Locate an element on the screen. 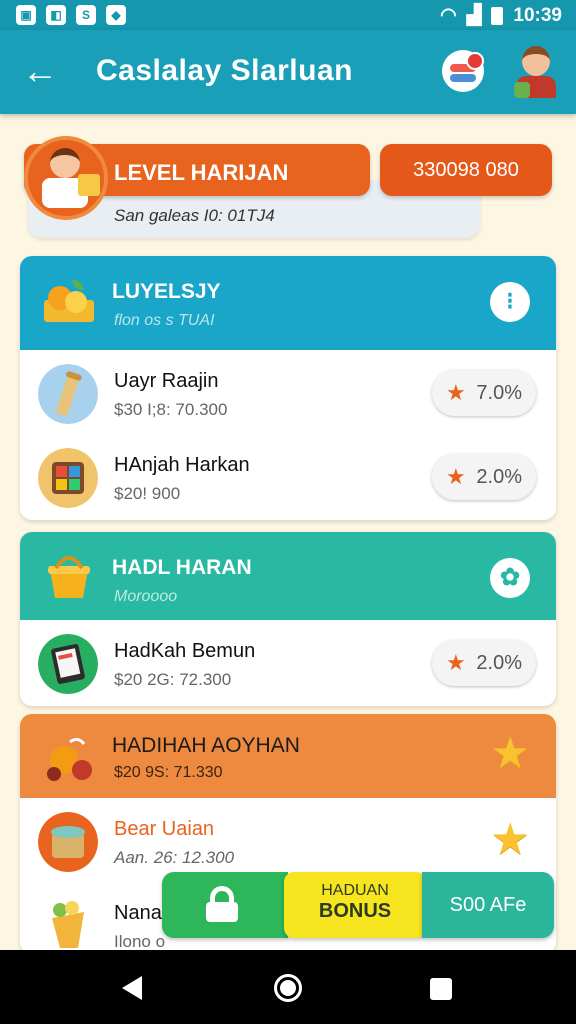 This screenshot has width=576, height=1024. gift-icon: ✿ is located at coordinates (510, 578).